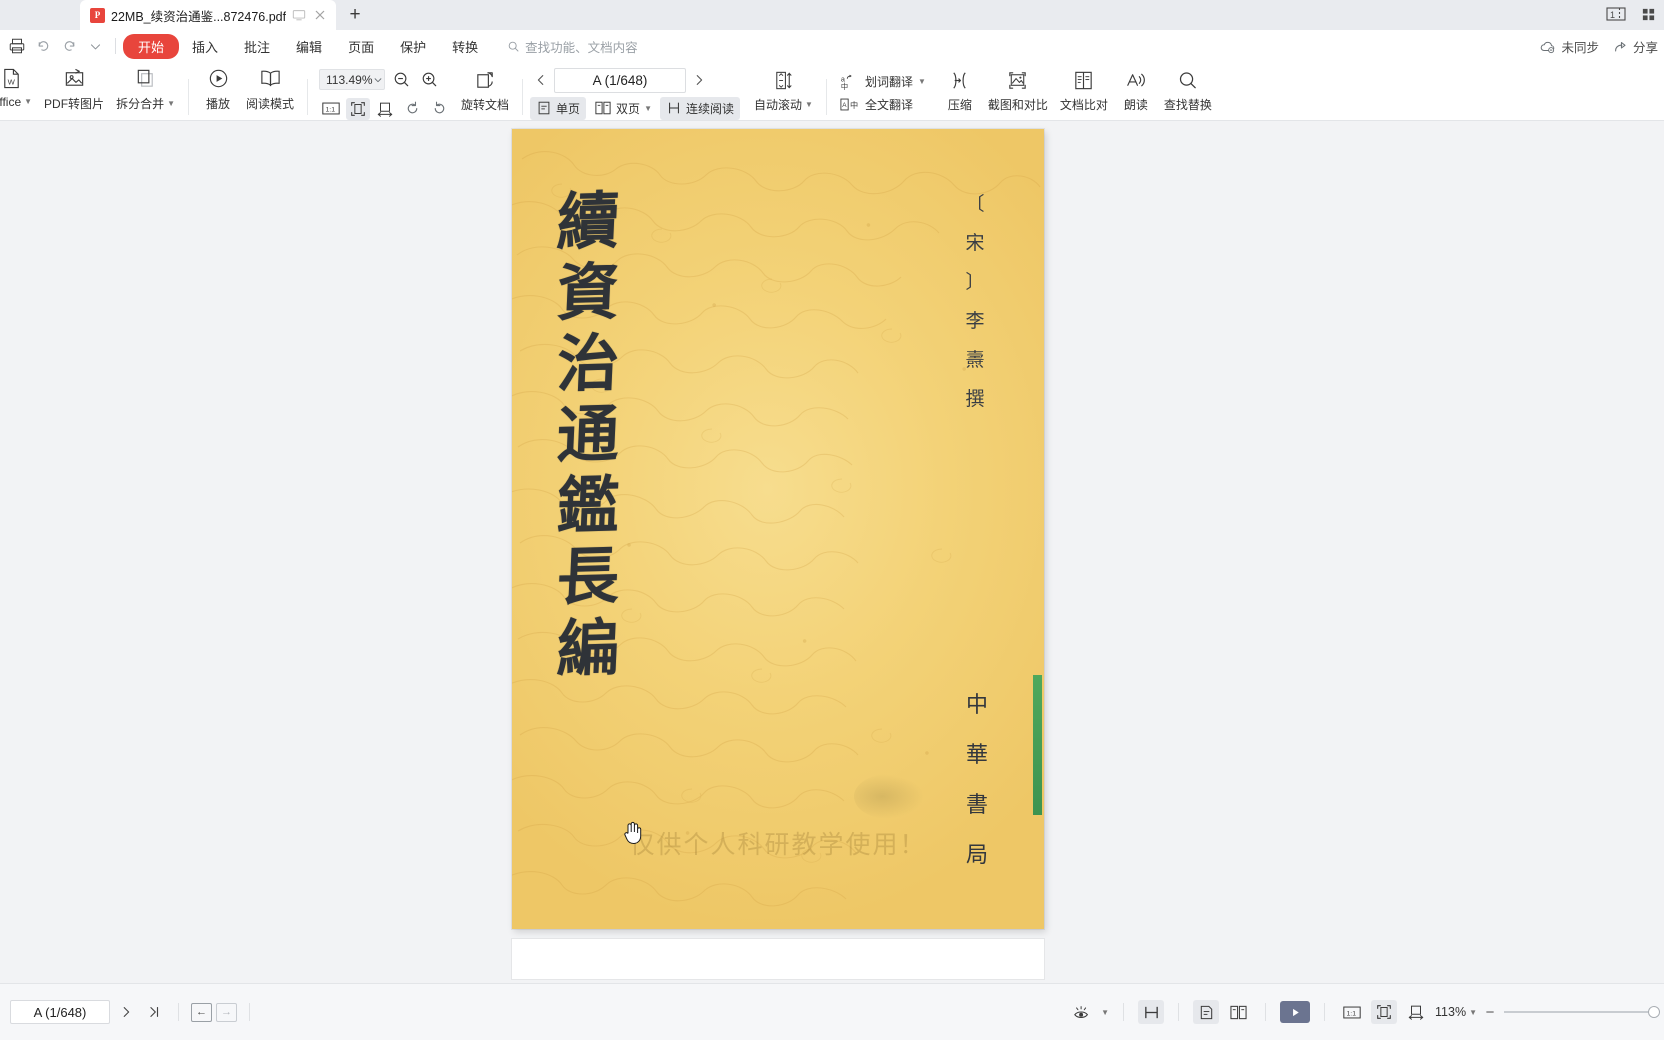 The width and height of the screenshot is (1664, 1040). Describe the element at coordinates (383, 91) in the screenshot. I see `ribbon-group-zoom: 113.49% 1:1` at that location.